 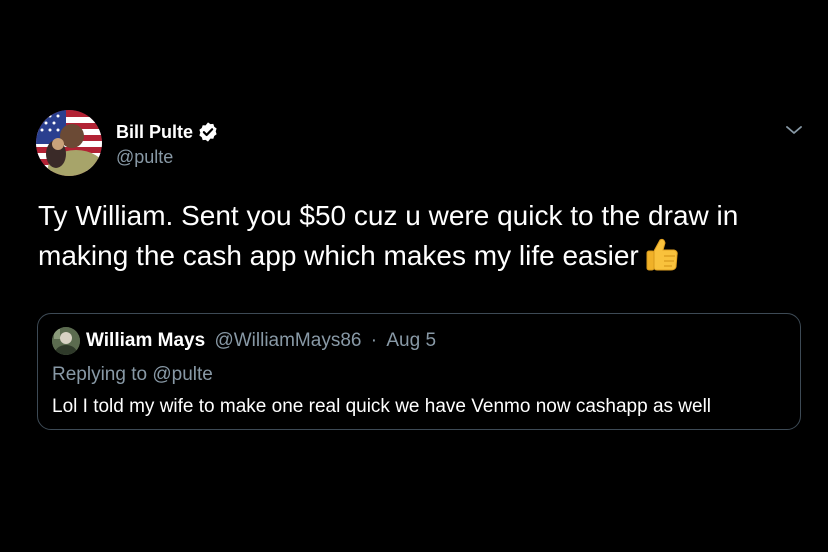 I want to click on author-avatar, so click(x=69, y=143).